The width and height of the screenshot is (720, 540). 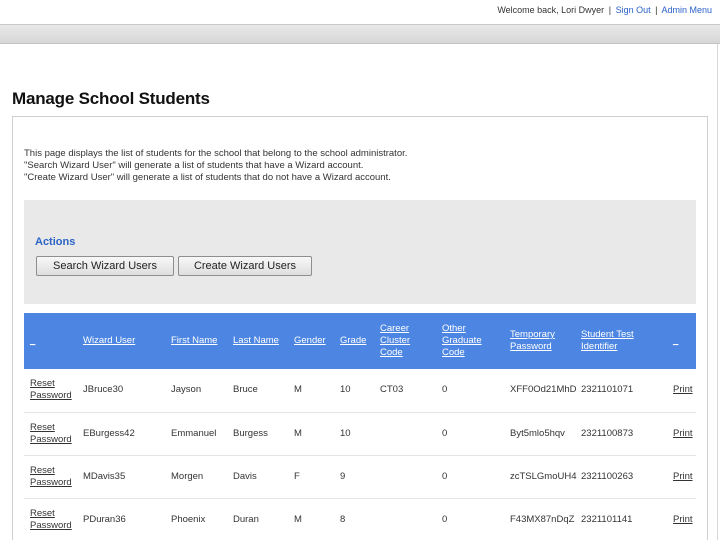 What do you see at coordinates (543, 390) in the screenshot?
I see `temporary-password-cell: XFF0Od21MhD` at bounding box center [543, 390].